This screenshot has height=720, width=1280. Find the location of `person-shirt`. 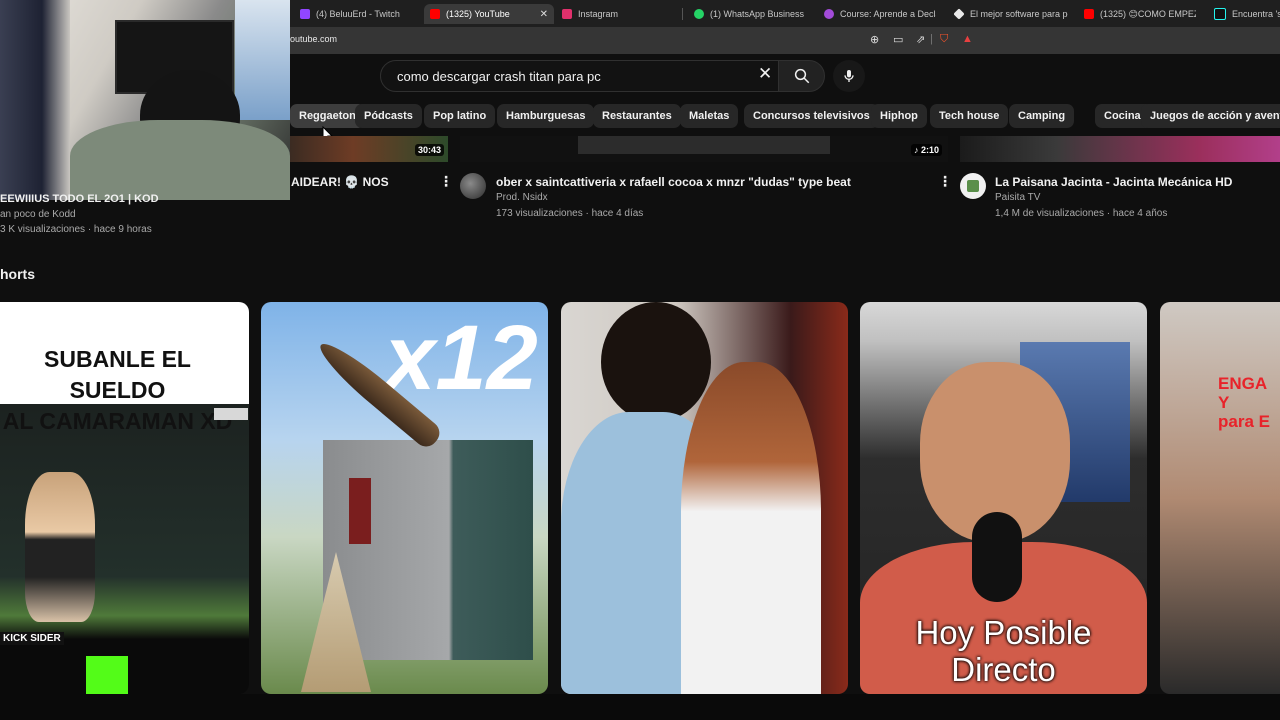

person-shirt is located at coordinates (180, 160).